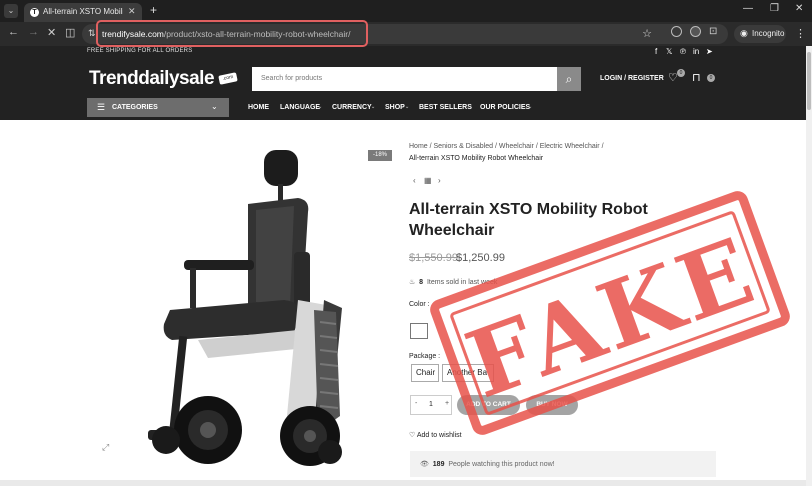 This screenshot has width=812, height=486. I want to click on tab-close-icon: ✕, so click(132, 11).